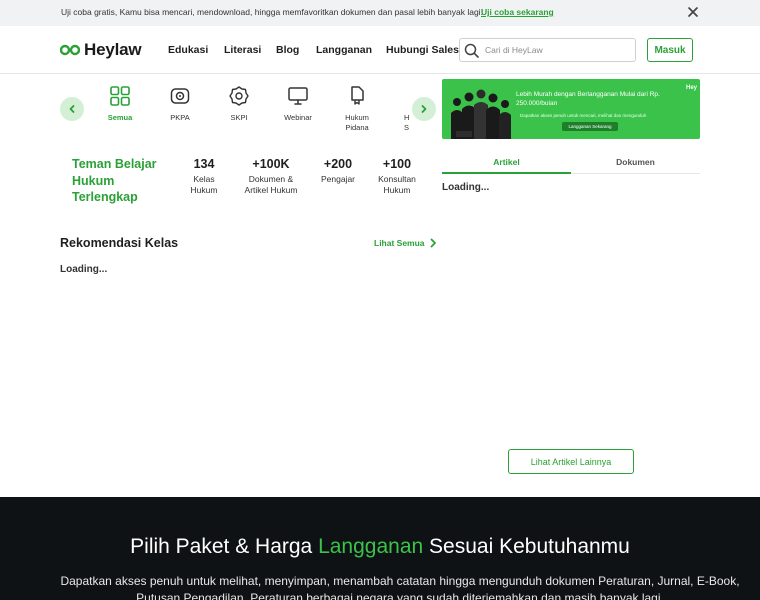  Describe the element at coordinates (590, 126) in the screenshot. I see `promo-cta-button: Langganan Sekarang` at that location.